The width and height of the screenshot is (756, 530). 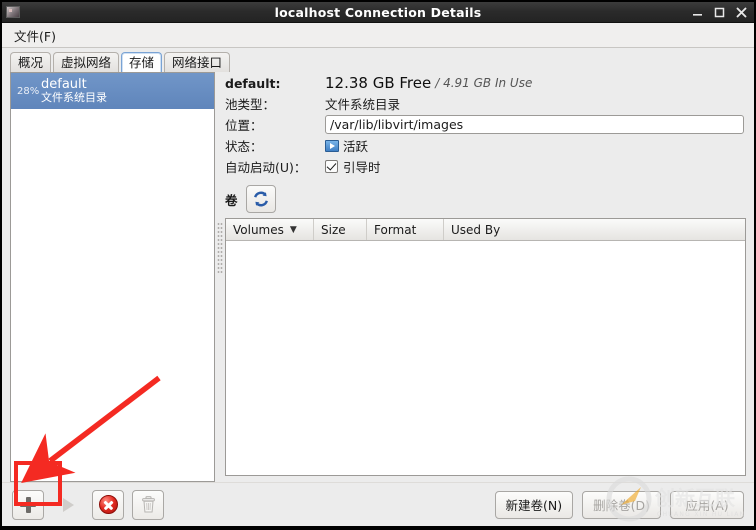 I want to click on column-header-size: Size, so click(x=340, y=229).